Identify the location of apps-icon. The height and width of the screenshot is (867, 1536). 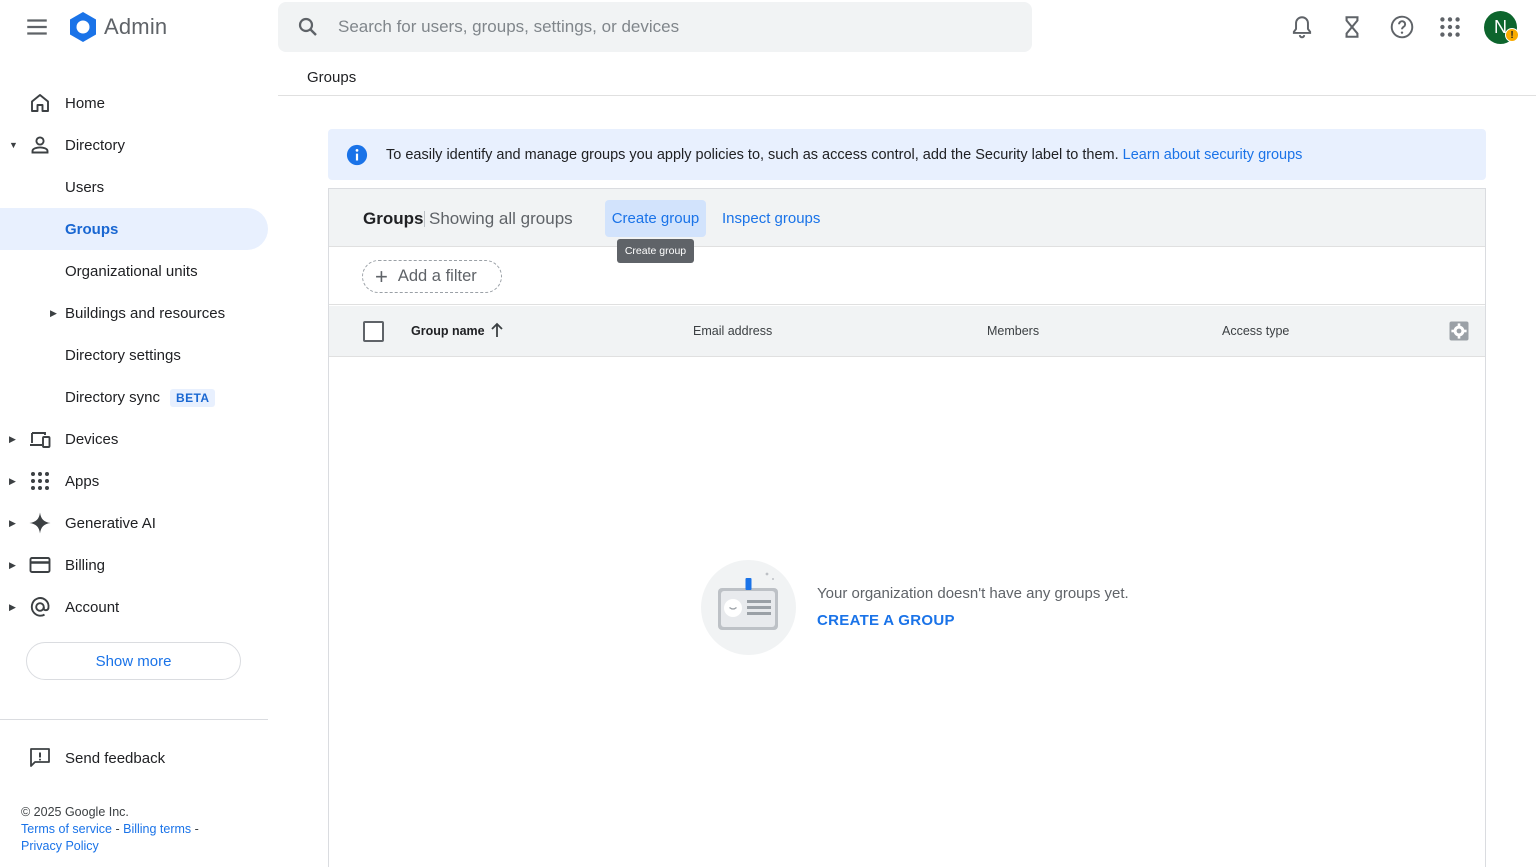
(40, 481).